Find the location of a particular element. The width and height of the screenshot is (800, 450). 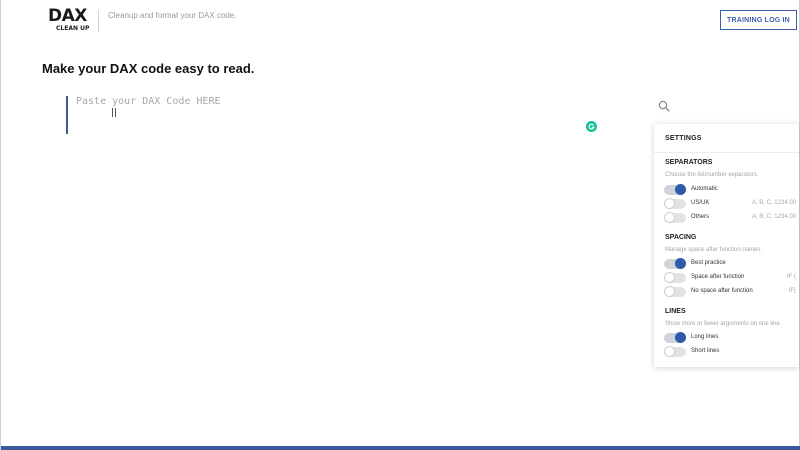

option-no-space-after-function: No space after function IF( is located at coordinates (730, 292).